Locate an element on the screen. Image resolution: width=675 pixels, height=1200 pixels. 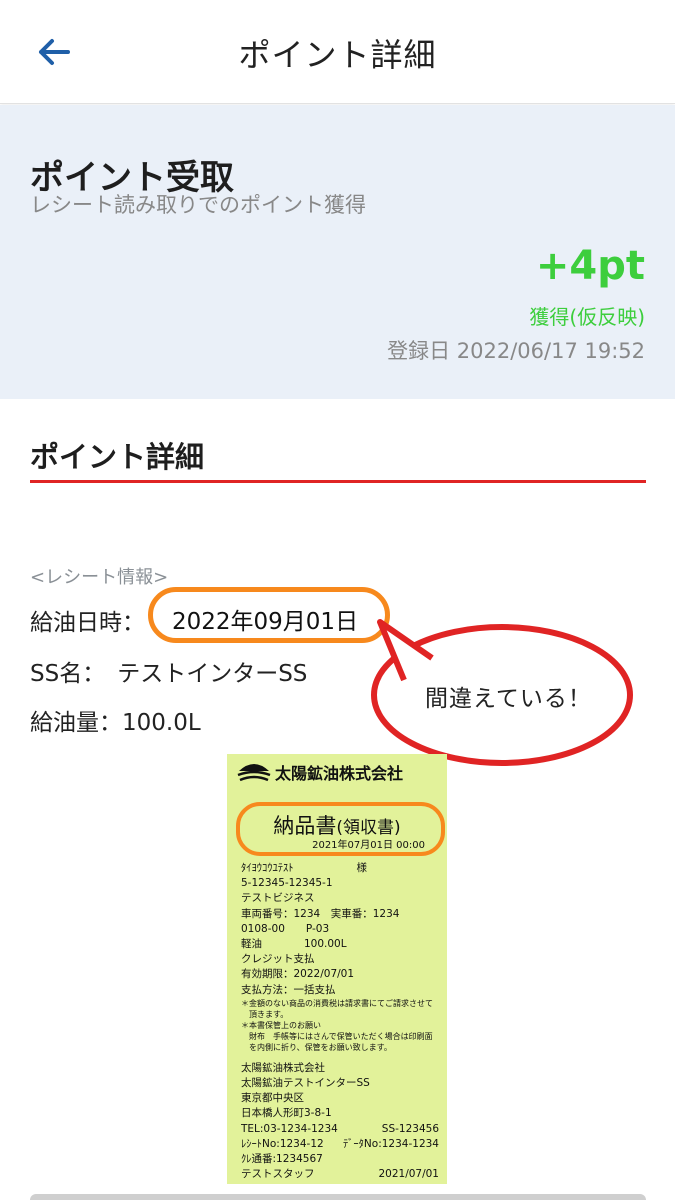
receipt-line: クレジット支払 is located at coordinates (278, 959).